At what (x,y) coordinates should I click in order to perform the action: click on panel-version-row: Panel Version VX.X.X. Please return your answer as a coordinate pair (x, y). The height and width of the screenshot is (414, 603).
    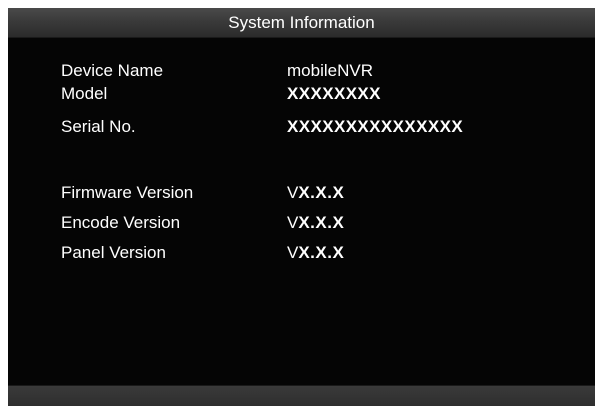
    Looking at the image, I should click on (301, 253).